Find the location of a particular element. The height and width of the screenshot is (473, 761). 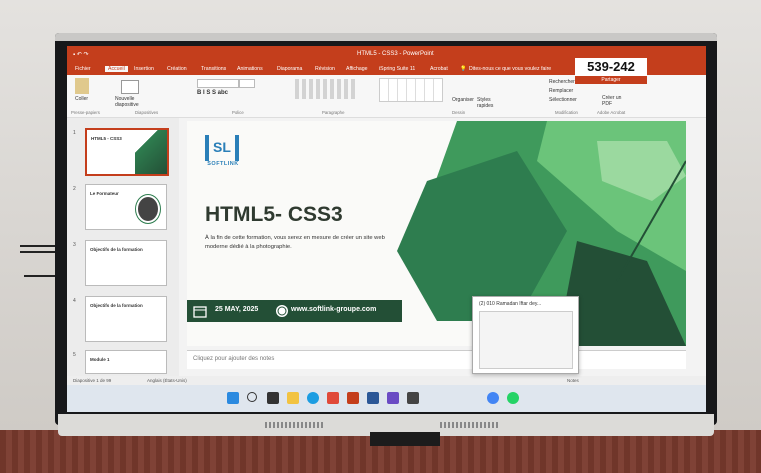

share-button: Partager is located at coordinates (611, 80).